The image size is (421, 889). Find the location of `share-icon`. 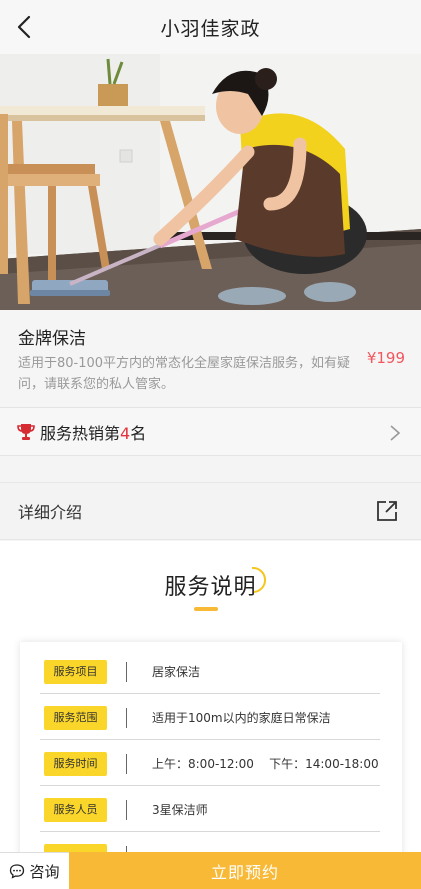

share-icon is located at coordinates (387, 511).